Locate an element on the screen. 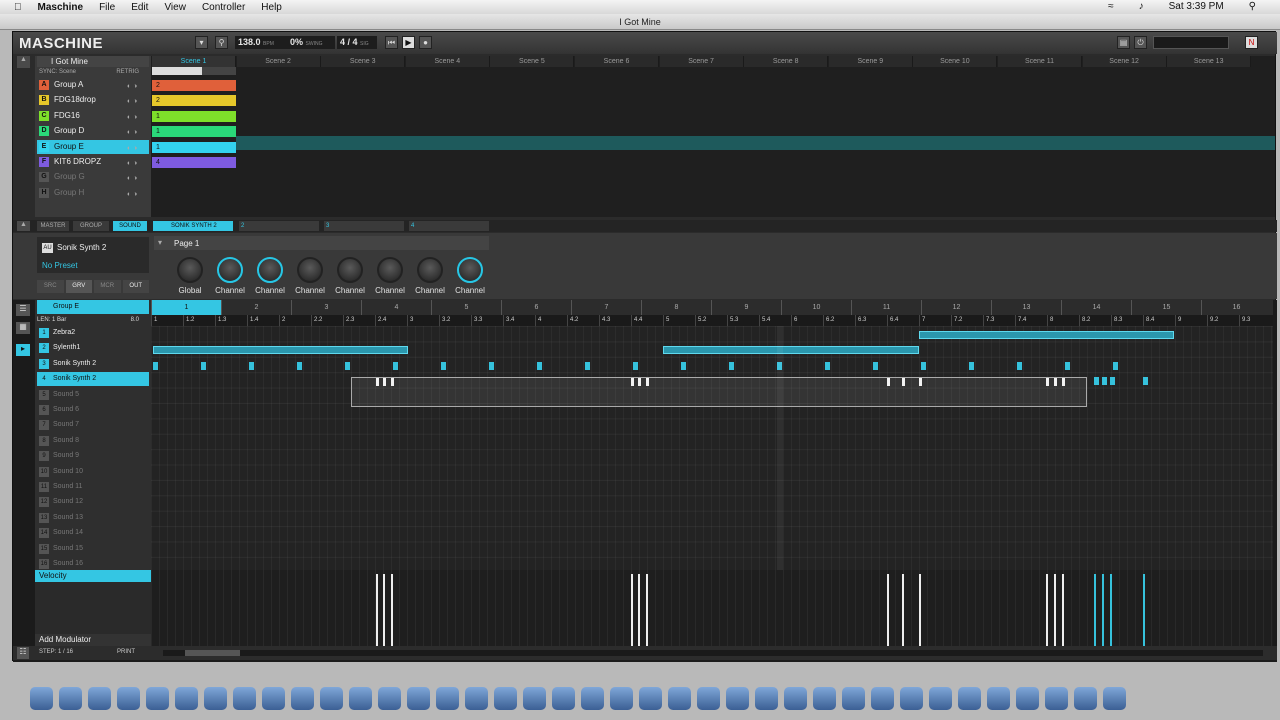  sound-row-3: 3 Sonik Synth 2 is located at coordinates (93, 364).